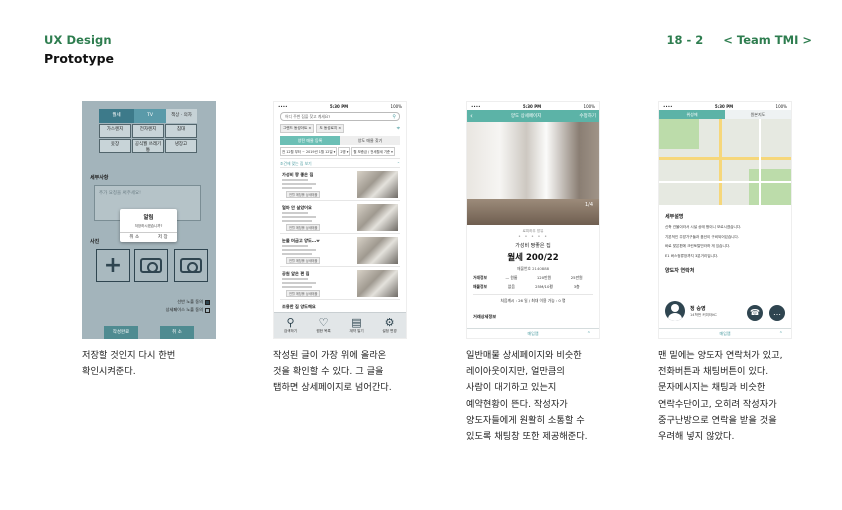  What do you see at coordinates (685, 40) in the screenshot?
I see `page-number: 18 - 2` at bounding box center [685, 40].